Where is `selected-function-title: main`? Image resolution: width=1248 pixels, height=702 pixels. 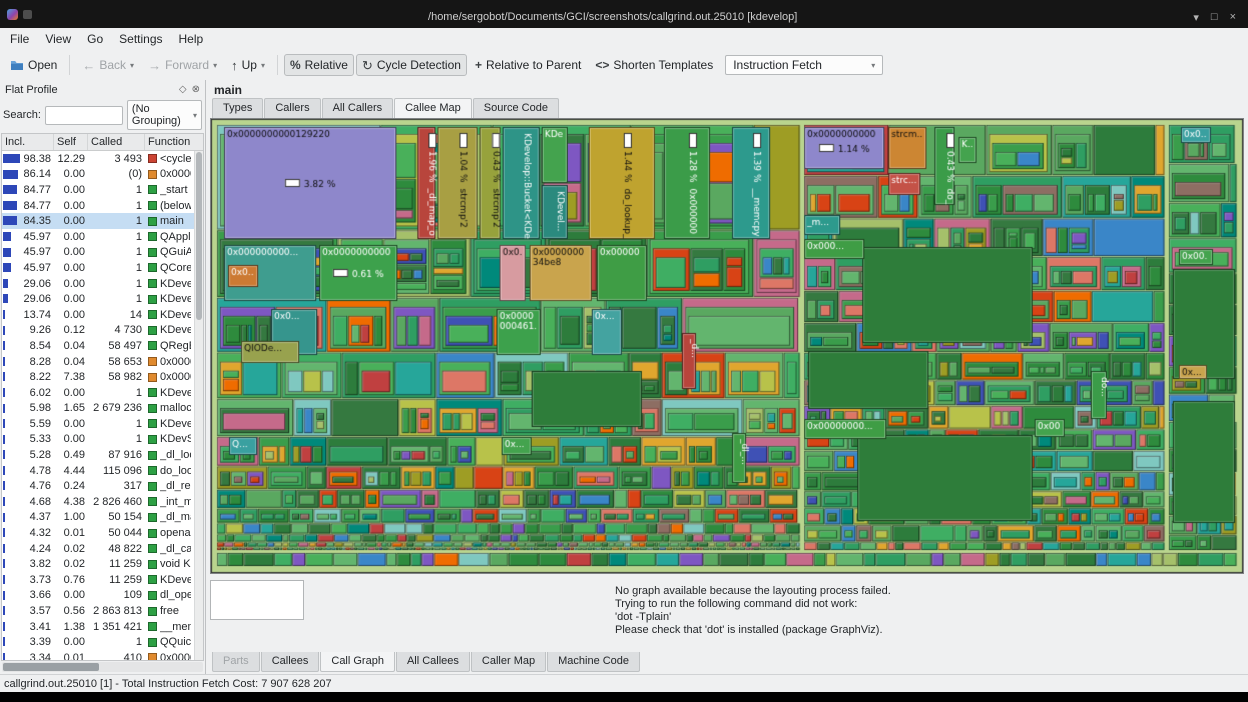
selected-function-title: main is located at coordinates (228, 90).